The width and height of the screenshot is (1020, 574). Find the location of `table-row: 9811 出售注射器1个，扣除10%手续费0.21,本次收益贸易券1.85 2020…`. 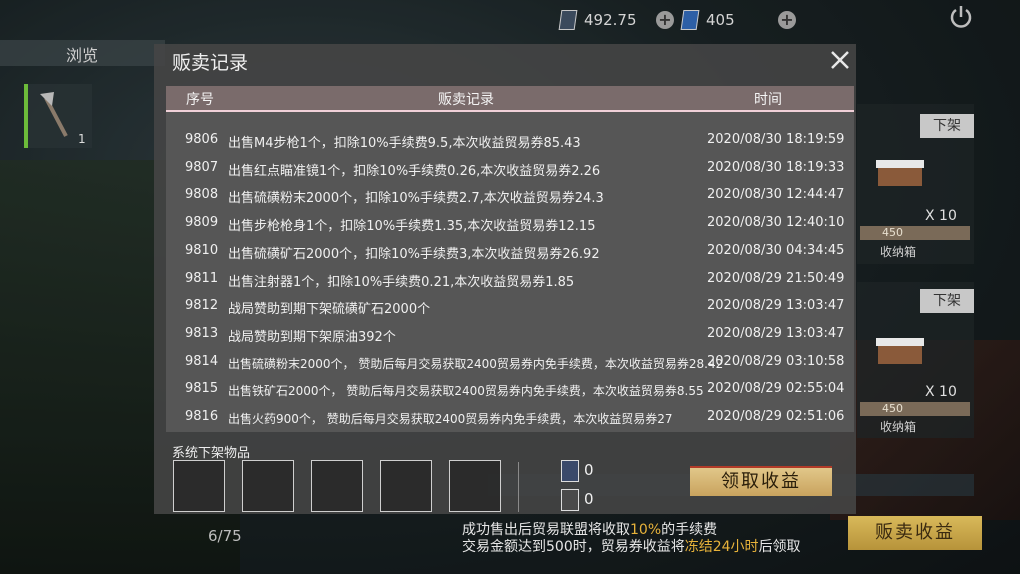

table-row: 9811 出售注射器1个，扣除10%手续费0.21,本次收益贸易券1.85 2020… is located at coordinates (510, 279).